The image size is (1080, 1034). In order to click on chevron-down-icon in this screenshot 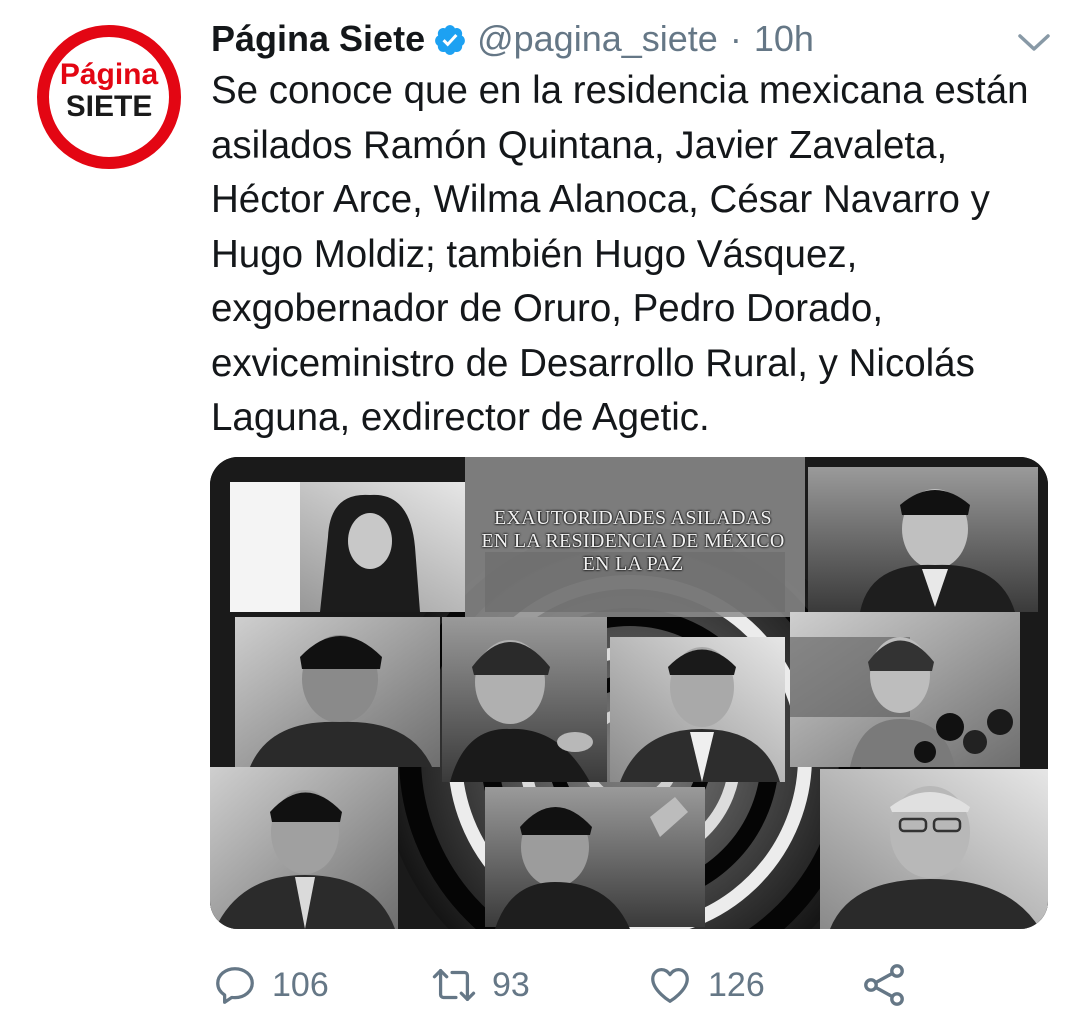, I will do `click(1034, 42)`.